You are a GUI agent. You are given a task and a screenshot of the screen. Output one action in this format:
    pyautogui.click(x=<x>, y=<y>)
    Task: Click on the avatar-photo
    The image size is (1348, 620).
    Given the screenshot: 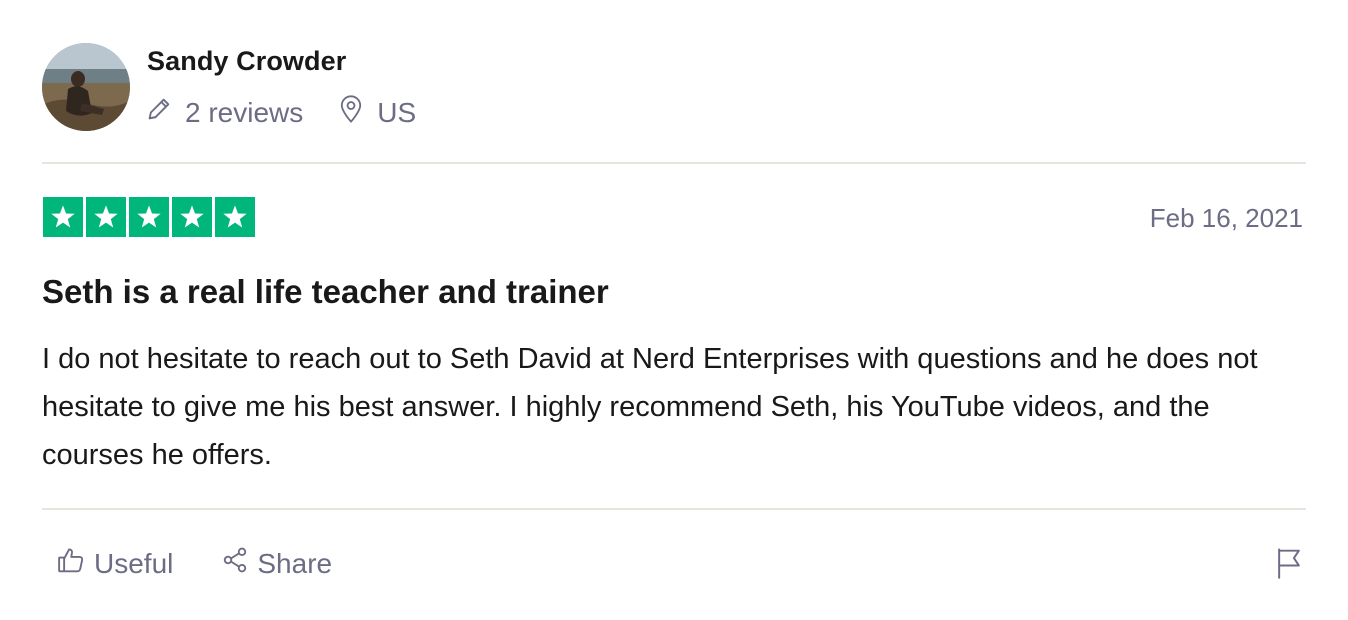 What is the action you would take?
    pyautogui.click(x=86, y=87)
    